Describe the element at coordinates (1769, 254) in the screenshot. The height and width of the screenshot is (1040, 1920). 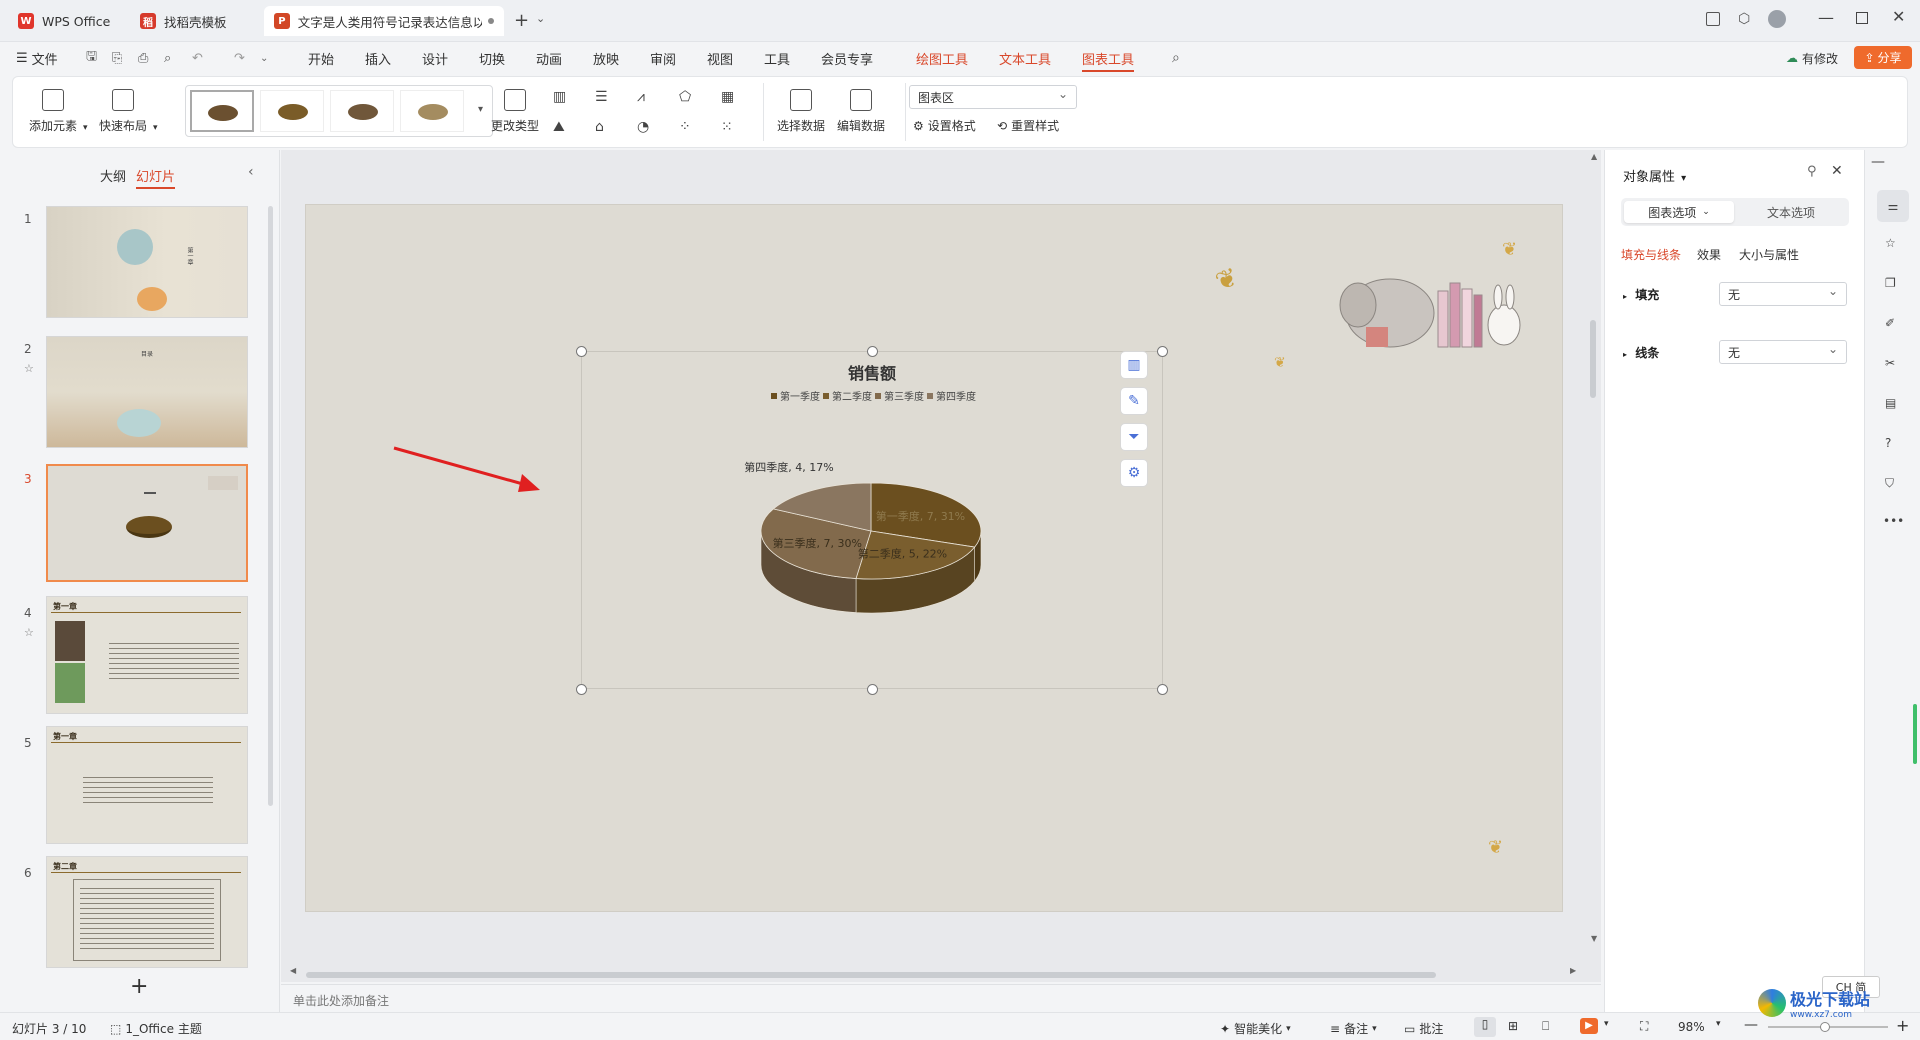
I see `subtab-size-properties: 大小与属性` at that location.